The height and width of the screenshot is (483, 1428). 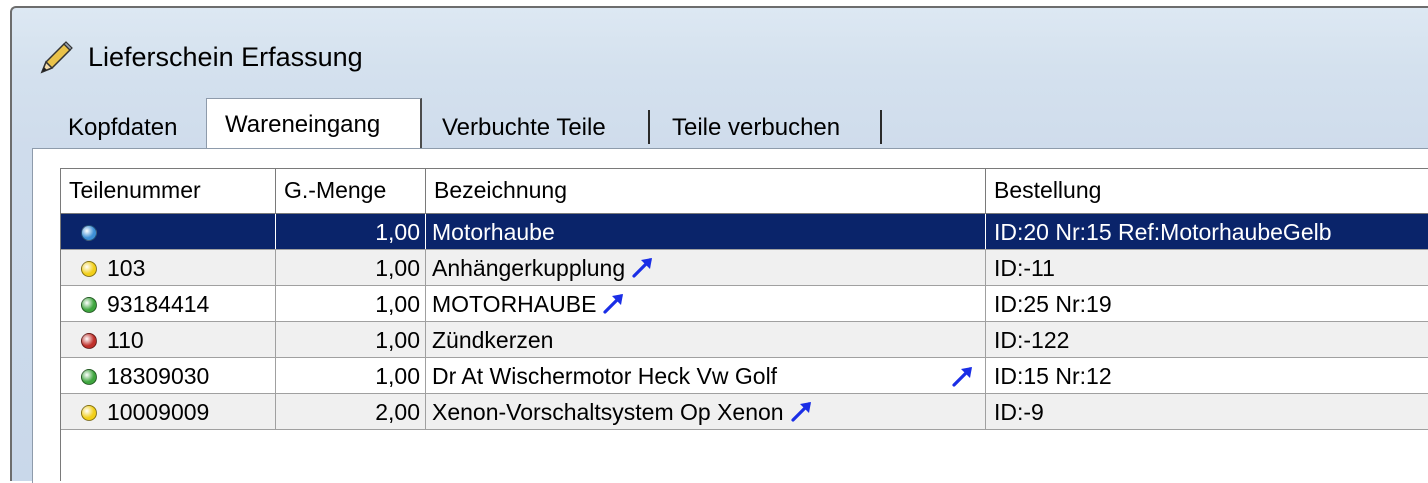 What do you see at coordinates (608, 412) in the screenshot?
I see `bezeichnung-text: Xenon-Vorschaltsystem Op Xenon` at bounding box center [608, 412].